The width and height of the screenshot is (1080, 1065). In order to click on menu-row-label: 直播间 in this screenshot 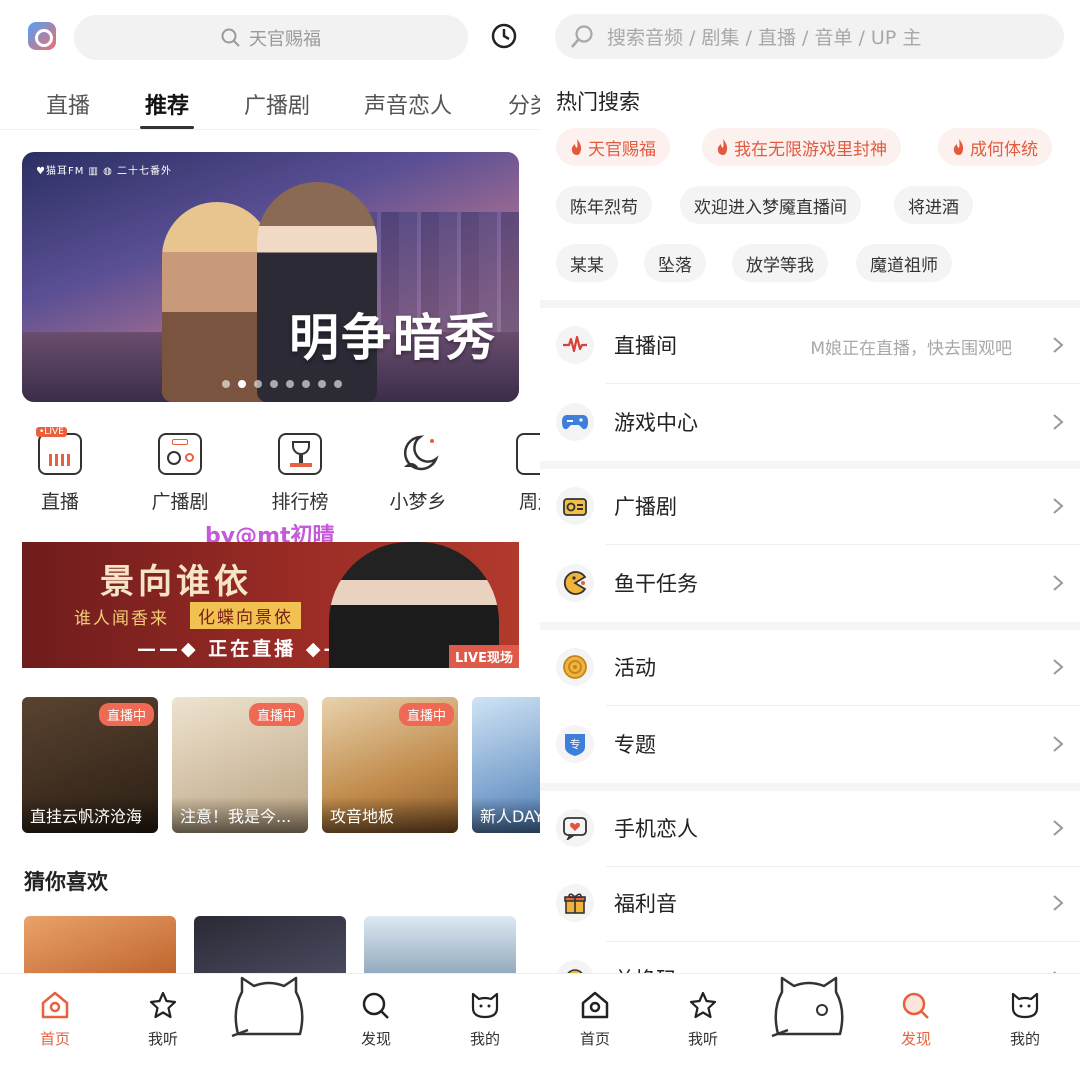, I will do `click(645, 346)`.